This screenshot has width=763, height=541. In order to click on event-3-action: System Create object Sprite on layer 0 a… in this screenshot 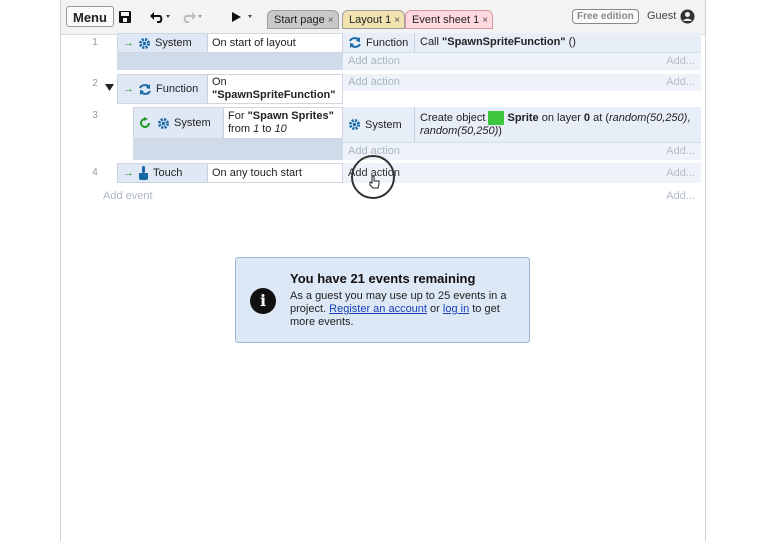, I will do `click(522, 125)`.